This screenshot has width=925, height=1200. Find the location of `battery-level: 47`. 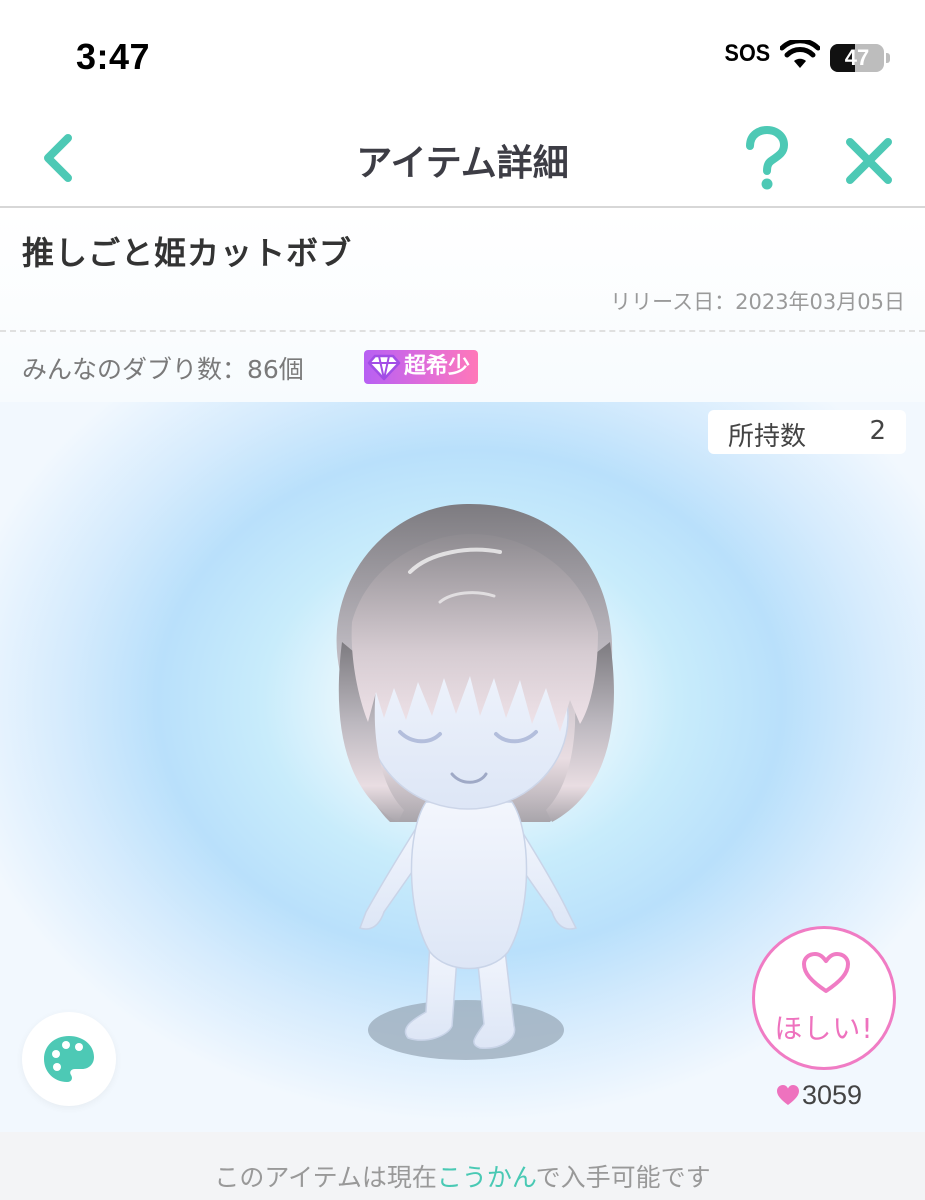

battery-level: 47 is located at coordinates (857, 57).